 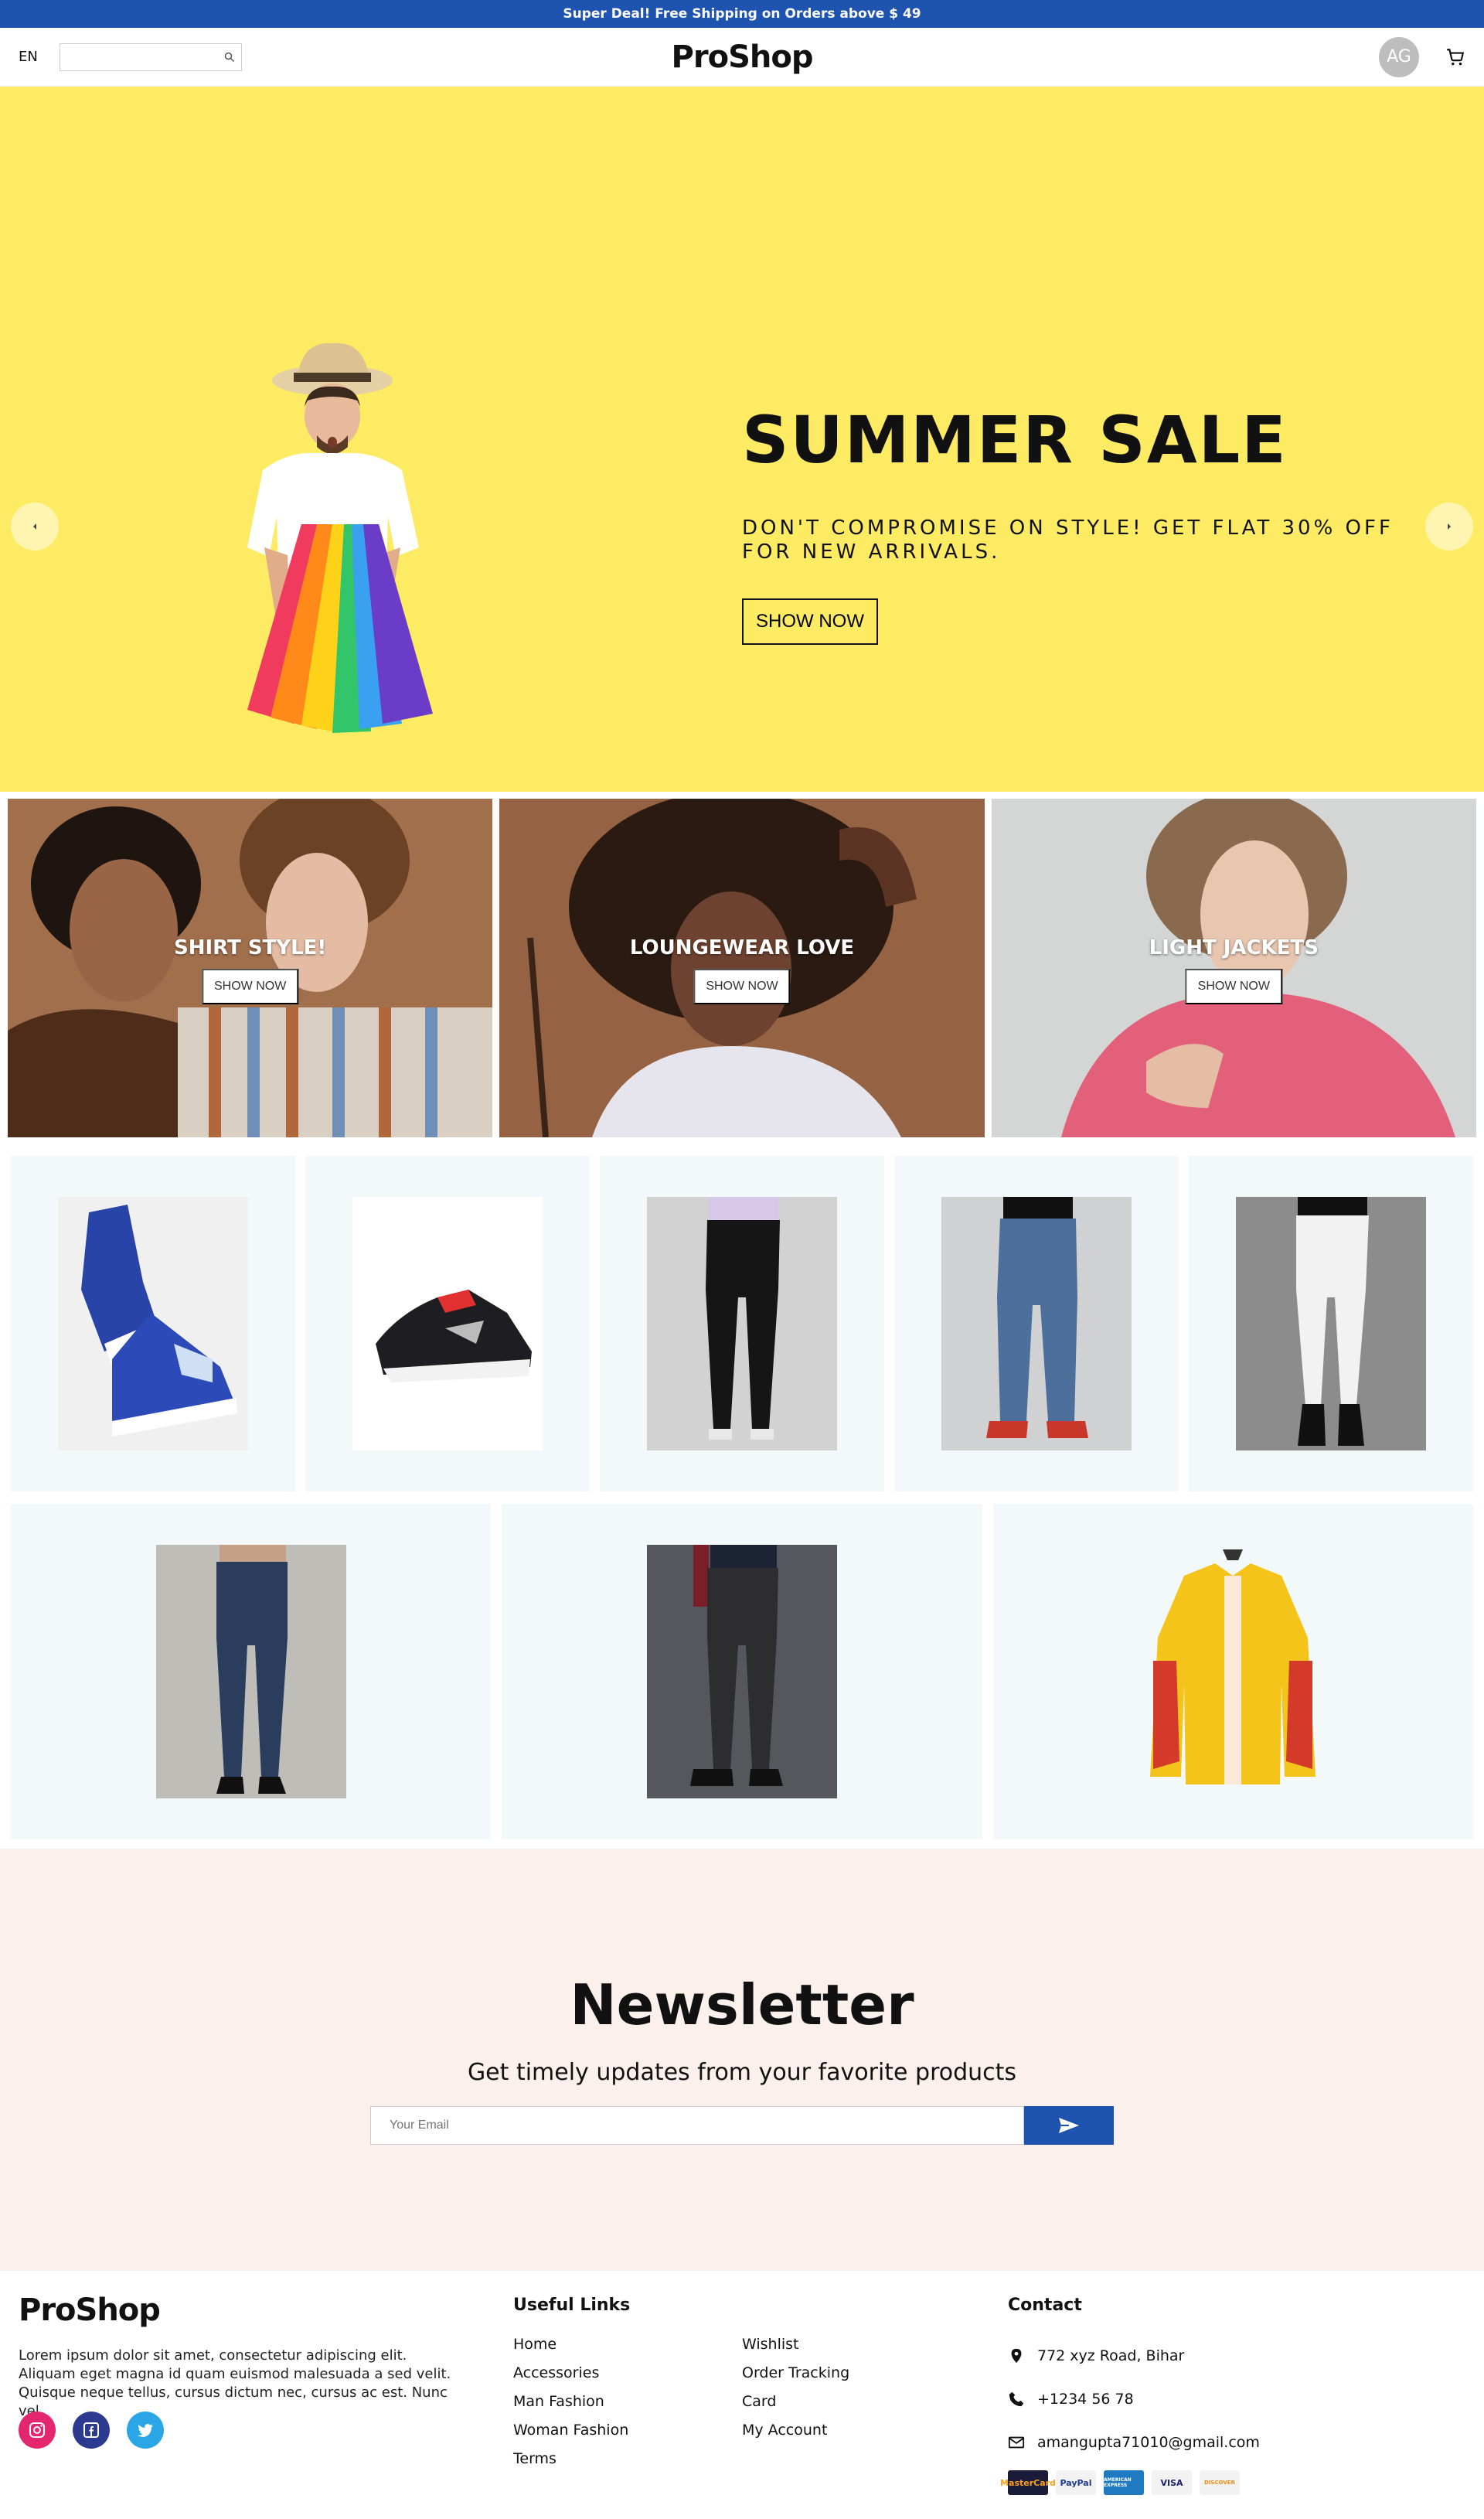 I want to click on product-image-white-skinny-jeans, so click(x=1331, y=1323).